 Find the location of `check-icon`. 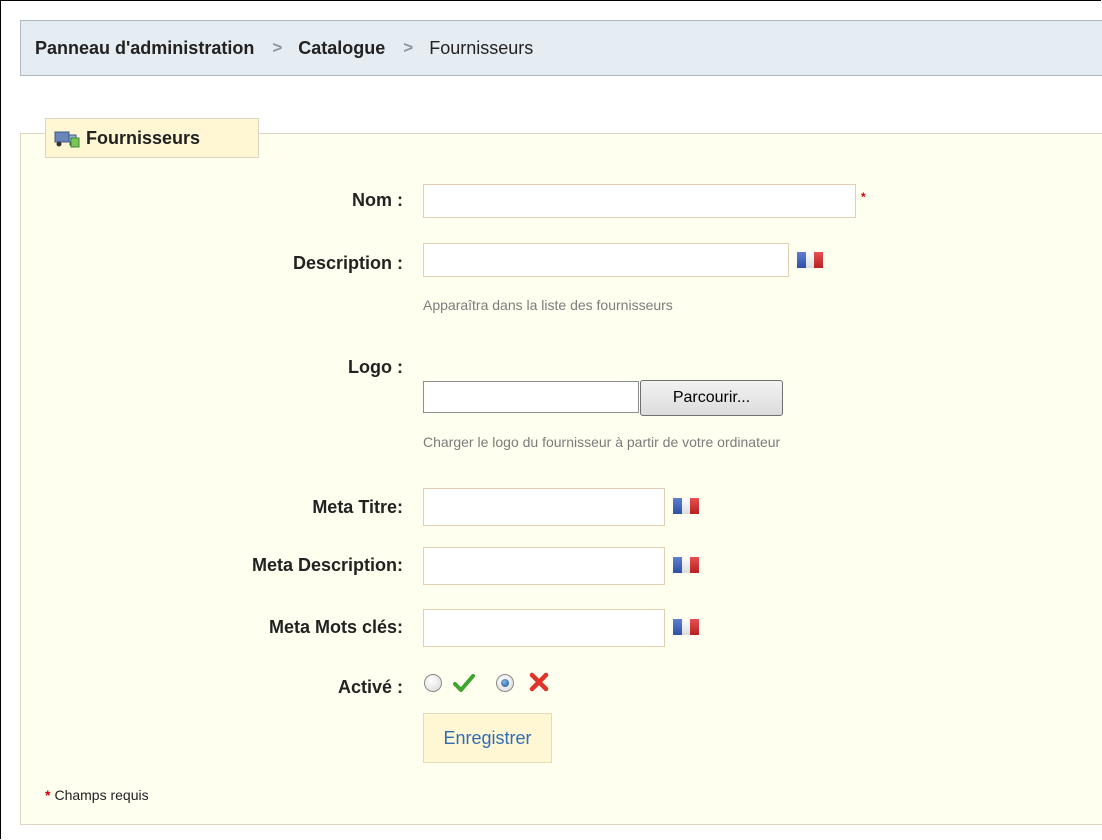

check-icon is located at coordinates (464, 683).